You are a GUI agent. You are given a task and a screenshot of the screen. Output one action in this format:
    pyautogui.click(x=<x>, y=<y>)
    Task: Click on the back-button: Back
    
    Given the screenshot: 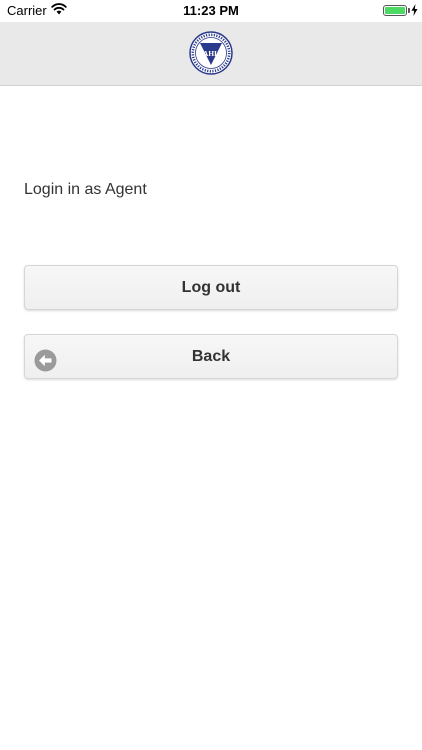 What is the action you would take?
    pyautogui.click(x=211, y=356)
    